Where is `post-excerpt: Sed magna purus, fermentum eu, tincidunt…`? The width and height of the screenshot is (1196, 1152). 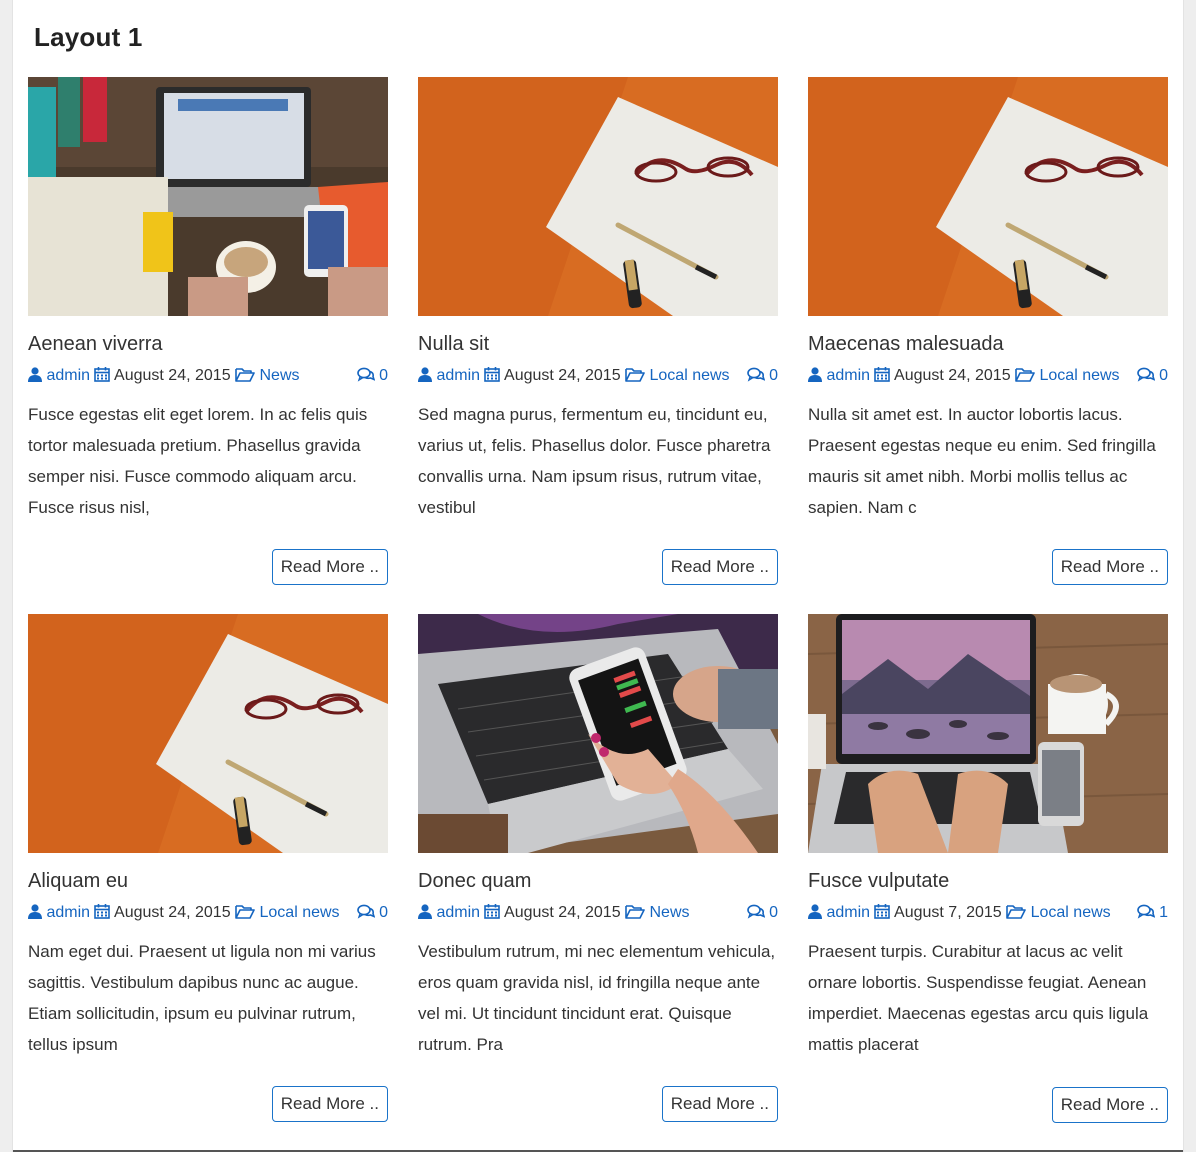
post-excerpt: Sed magna purus, fermentum eu, tincidunt… is located at coordinates (594, 461).